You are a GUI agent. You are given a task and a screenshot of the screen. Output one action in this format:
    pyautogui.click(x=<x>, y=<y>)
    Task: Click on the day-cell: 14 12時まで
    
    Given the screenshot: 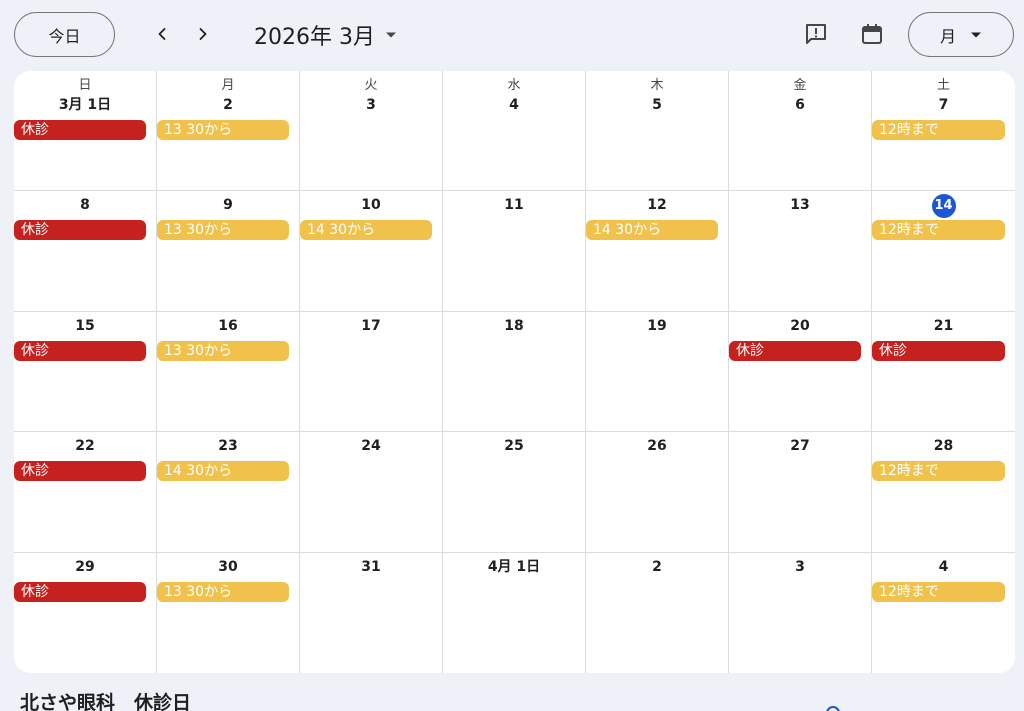 What is the action you would take?
    pyautogui.click(x=943, y=251)
    